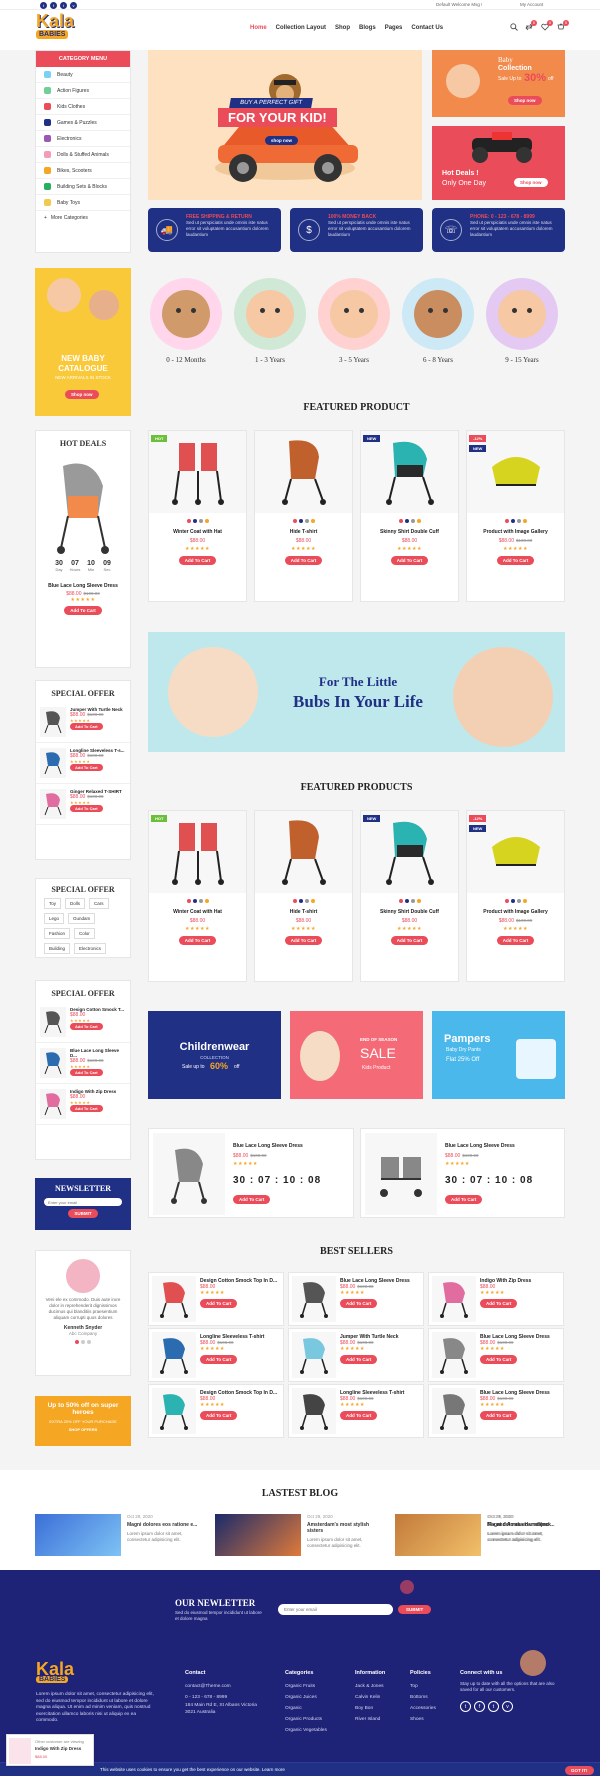  What do you see at coordinates (427, 28) in the screenshot?
I see `nav-contact-us: Contact Us` at bounding box center [427, 28].